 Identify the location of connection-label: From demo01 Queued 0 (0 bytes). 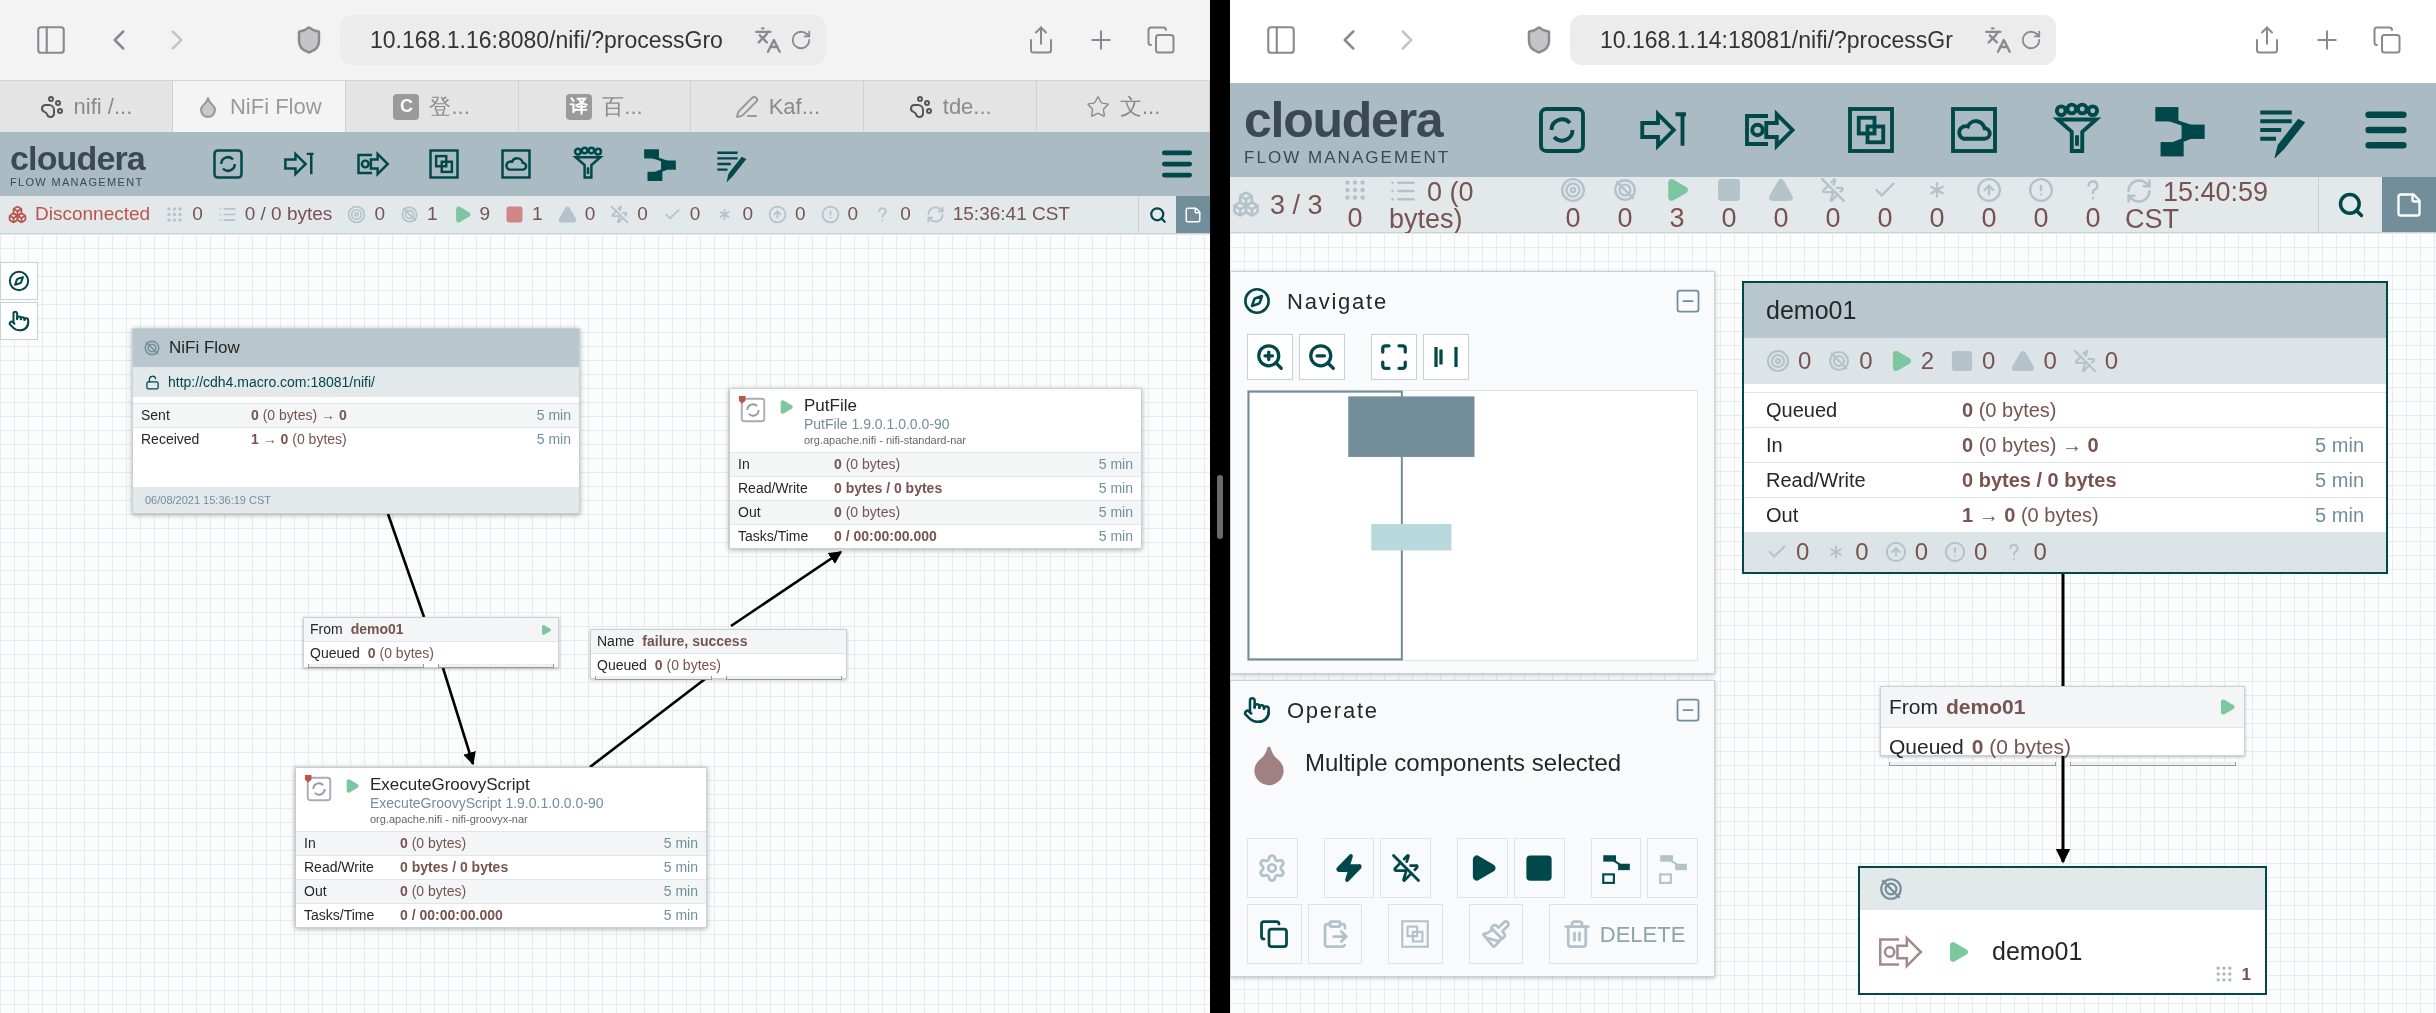
(431, 642).